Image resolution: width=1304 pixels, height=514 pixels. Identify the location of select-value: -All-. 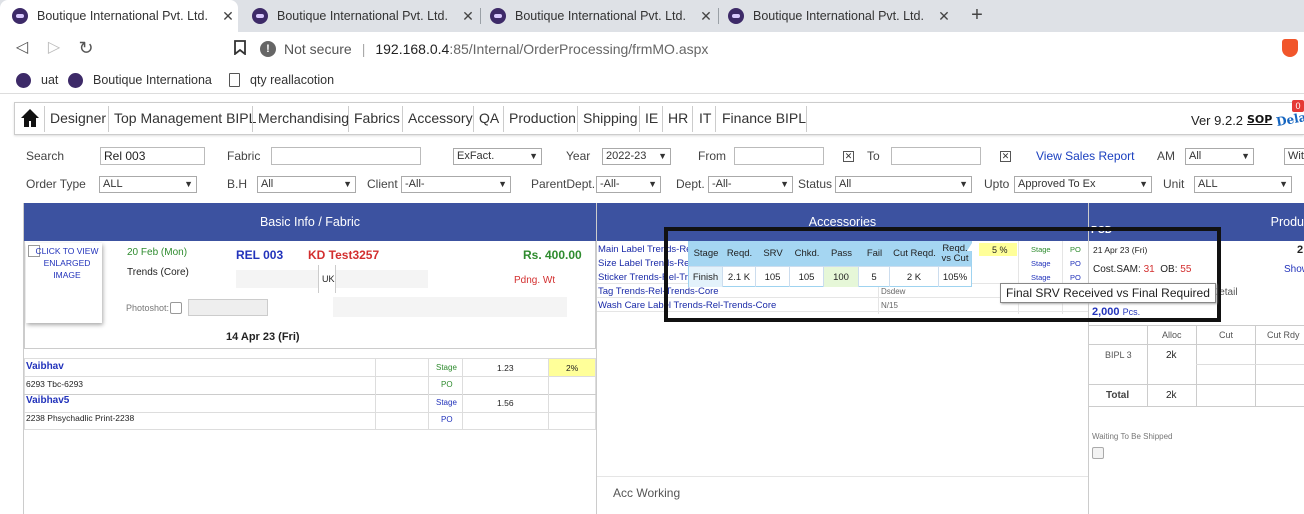
(722, 184).